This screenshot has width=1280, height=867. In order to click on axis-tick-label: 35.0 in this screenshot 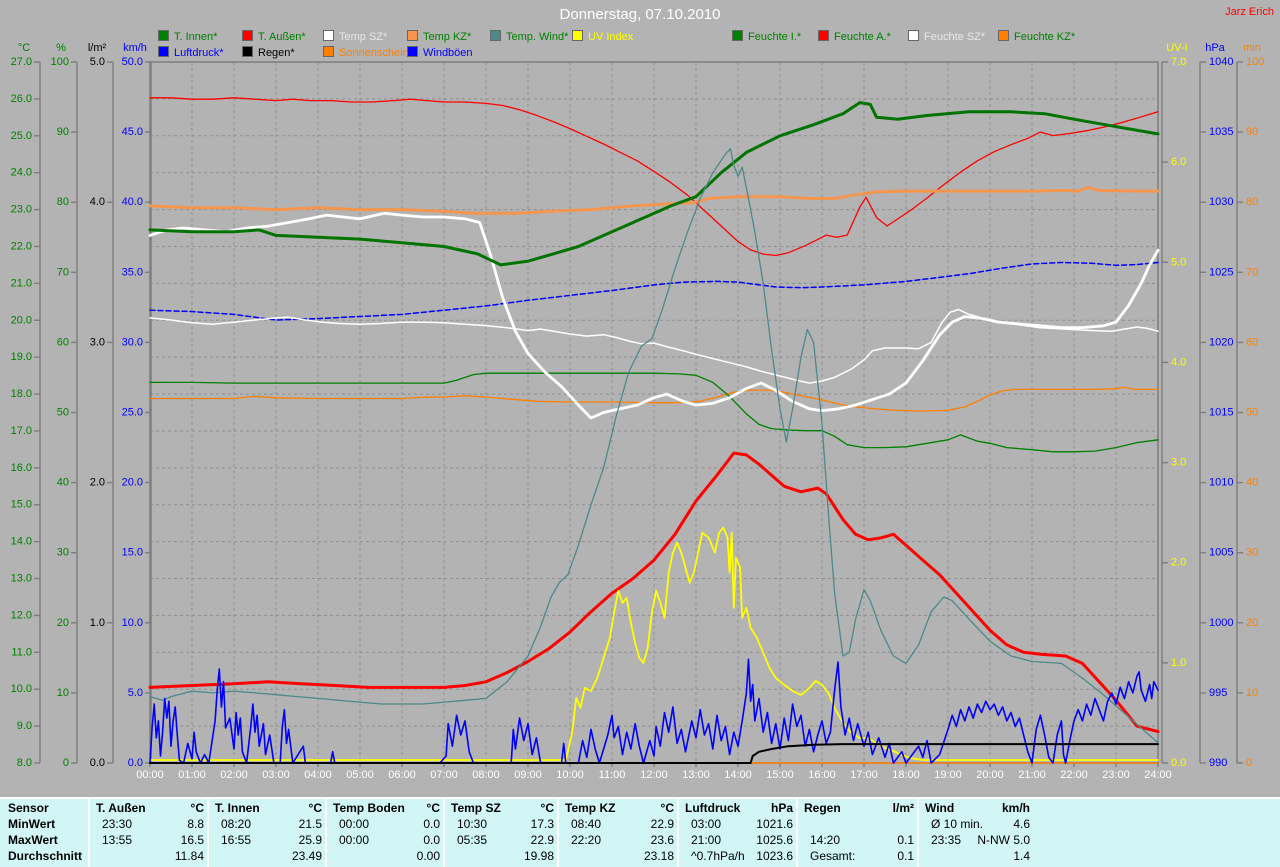, I will do `click(132, 272)`.